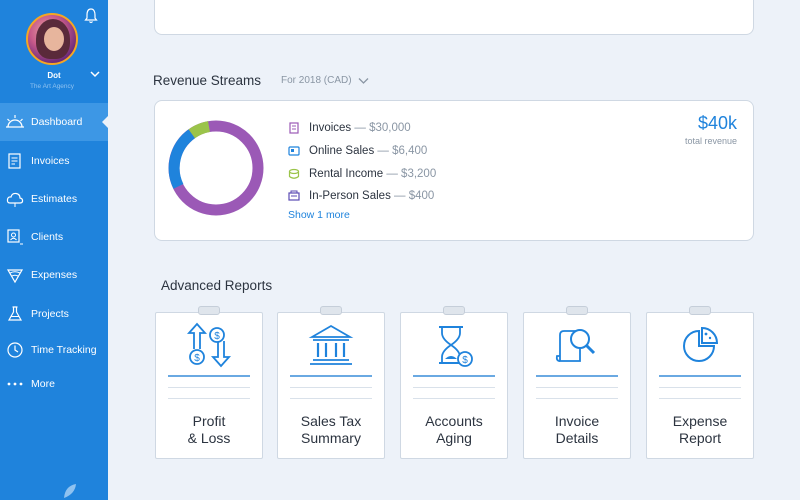  Describe the element at coordinates (414, 196) in the screenshot. I see `stream-amount: — $400` at that location.